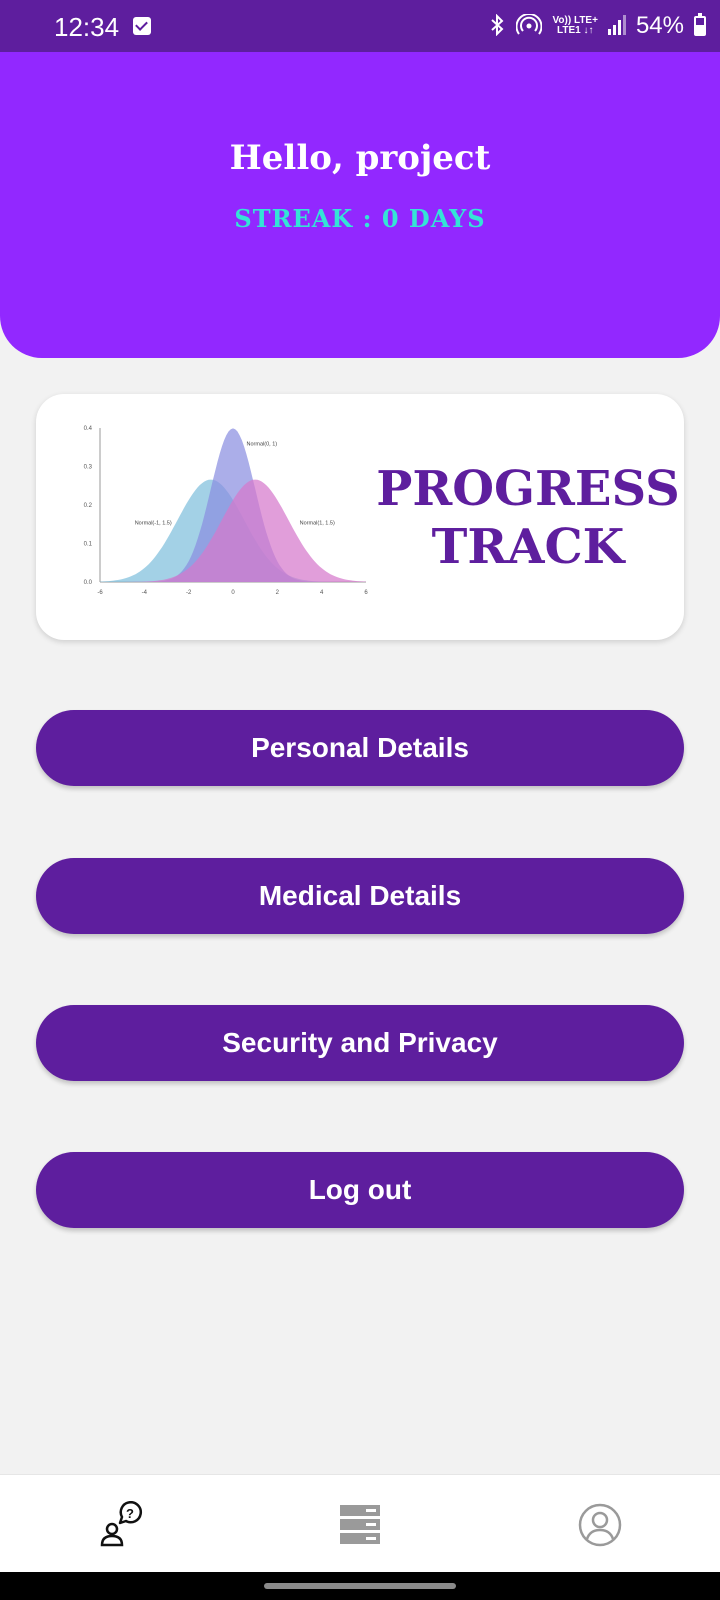 This screenshot has height=1600, width=720. I want to click on streak-text: STREAK : 0 DAYS, so click(360, 218).